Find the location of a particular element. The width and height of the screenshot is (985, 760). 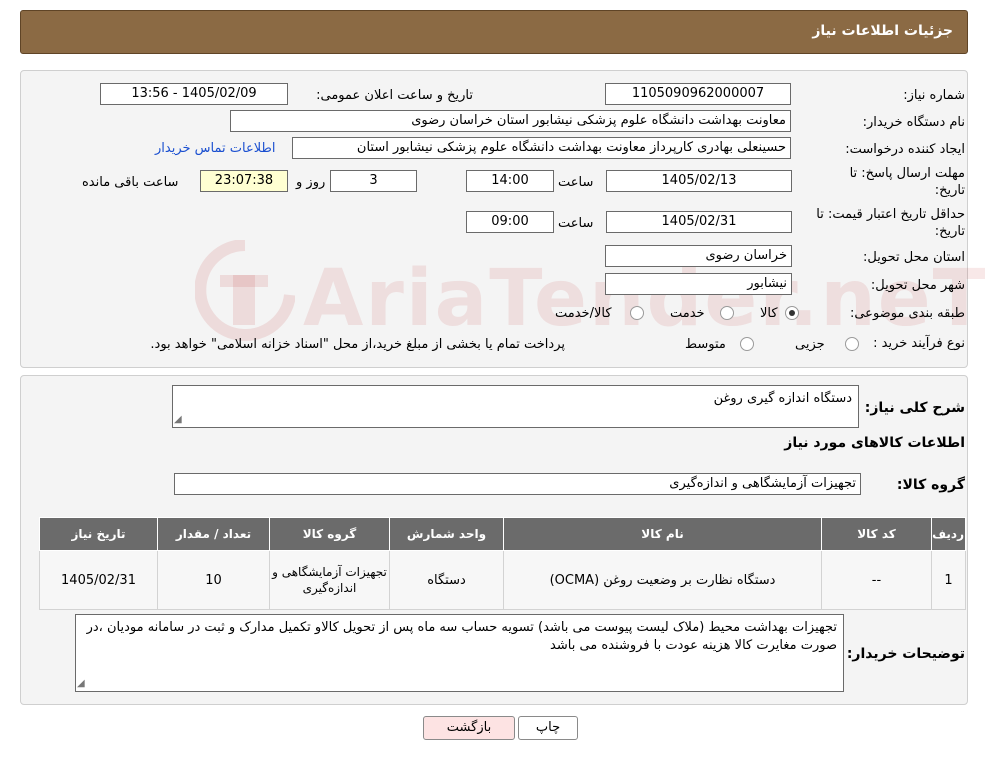

validity-label: حداقل تاریخ اعتبار قیمت: تا is located at coordinates (890, 214).